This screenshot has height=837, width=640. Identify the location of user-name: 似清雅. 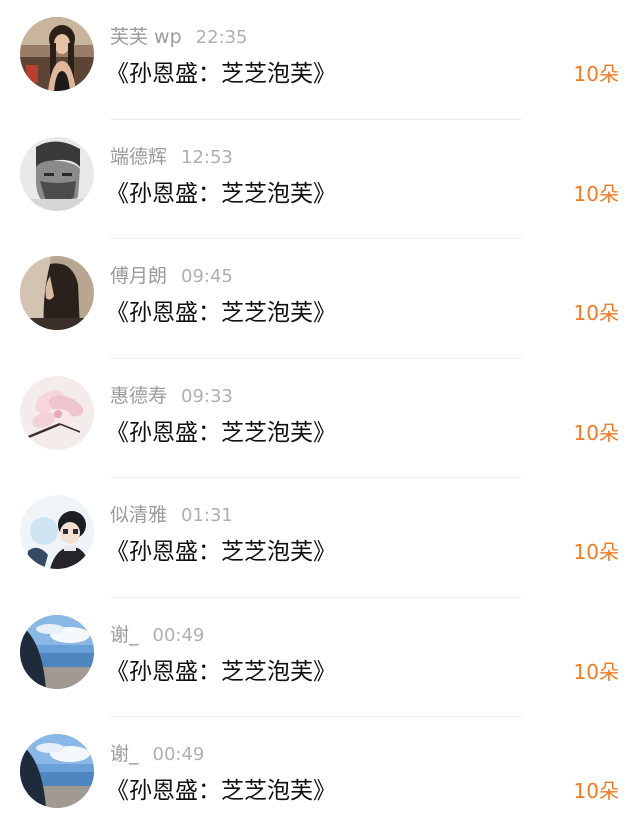
(138, 513).